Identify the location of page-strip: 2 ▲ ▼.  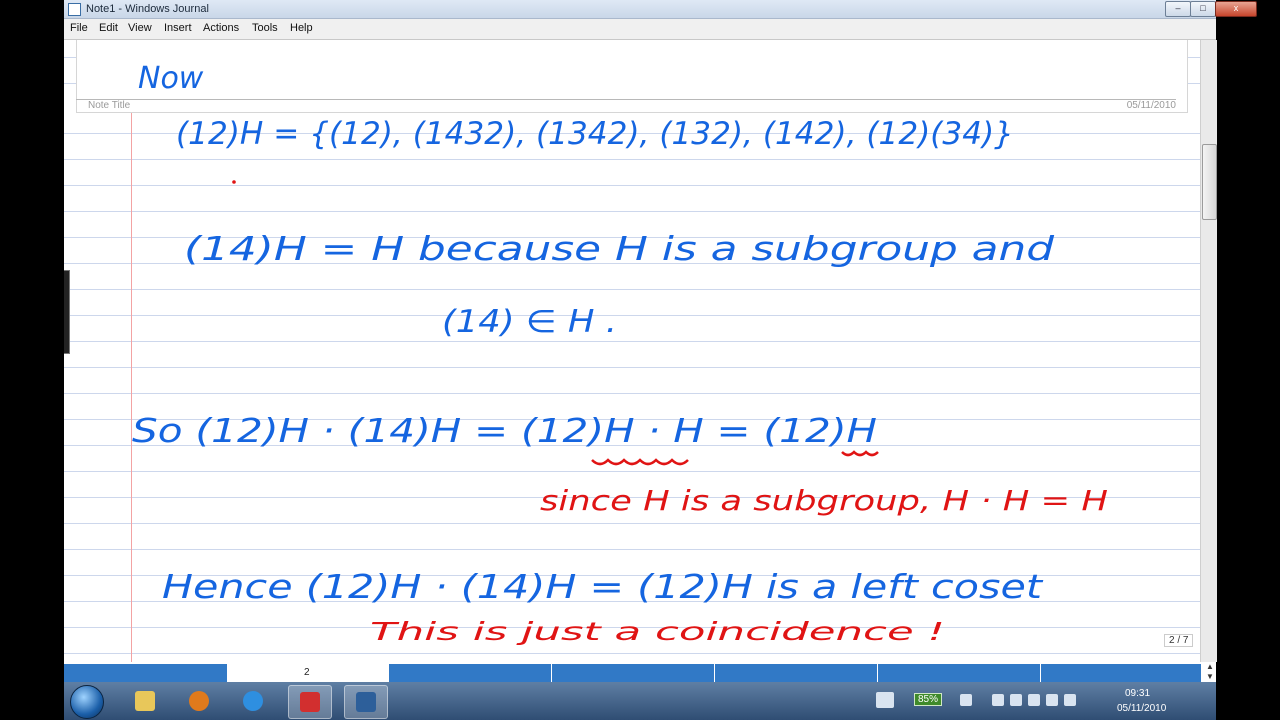
(640, 672).